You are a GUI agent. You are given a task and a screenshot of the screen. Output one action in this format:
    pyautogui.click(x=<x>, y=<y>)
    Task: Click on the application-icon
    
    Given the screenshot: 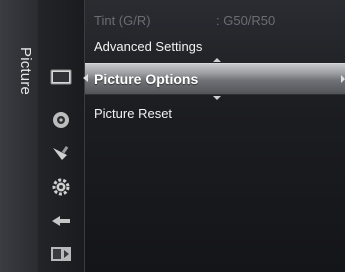 What is the action you would take?
    pyautogui.click(x=61, y=254)
    